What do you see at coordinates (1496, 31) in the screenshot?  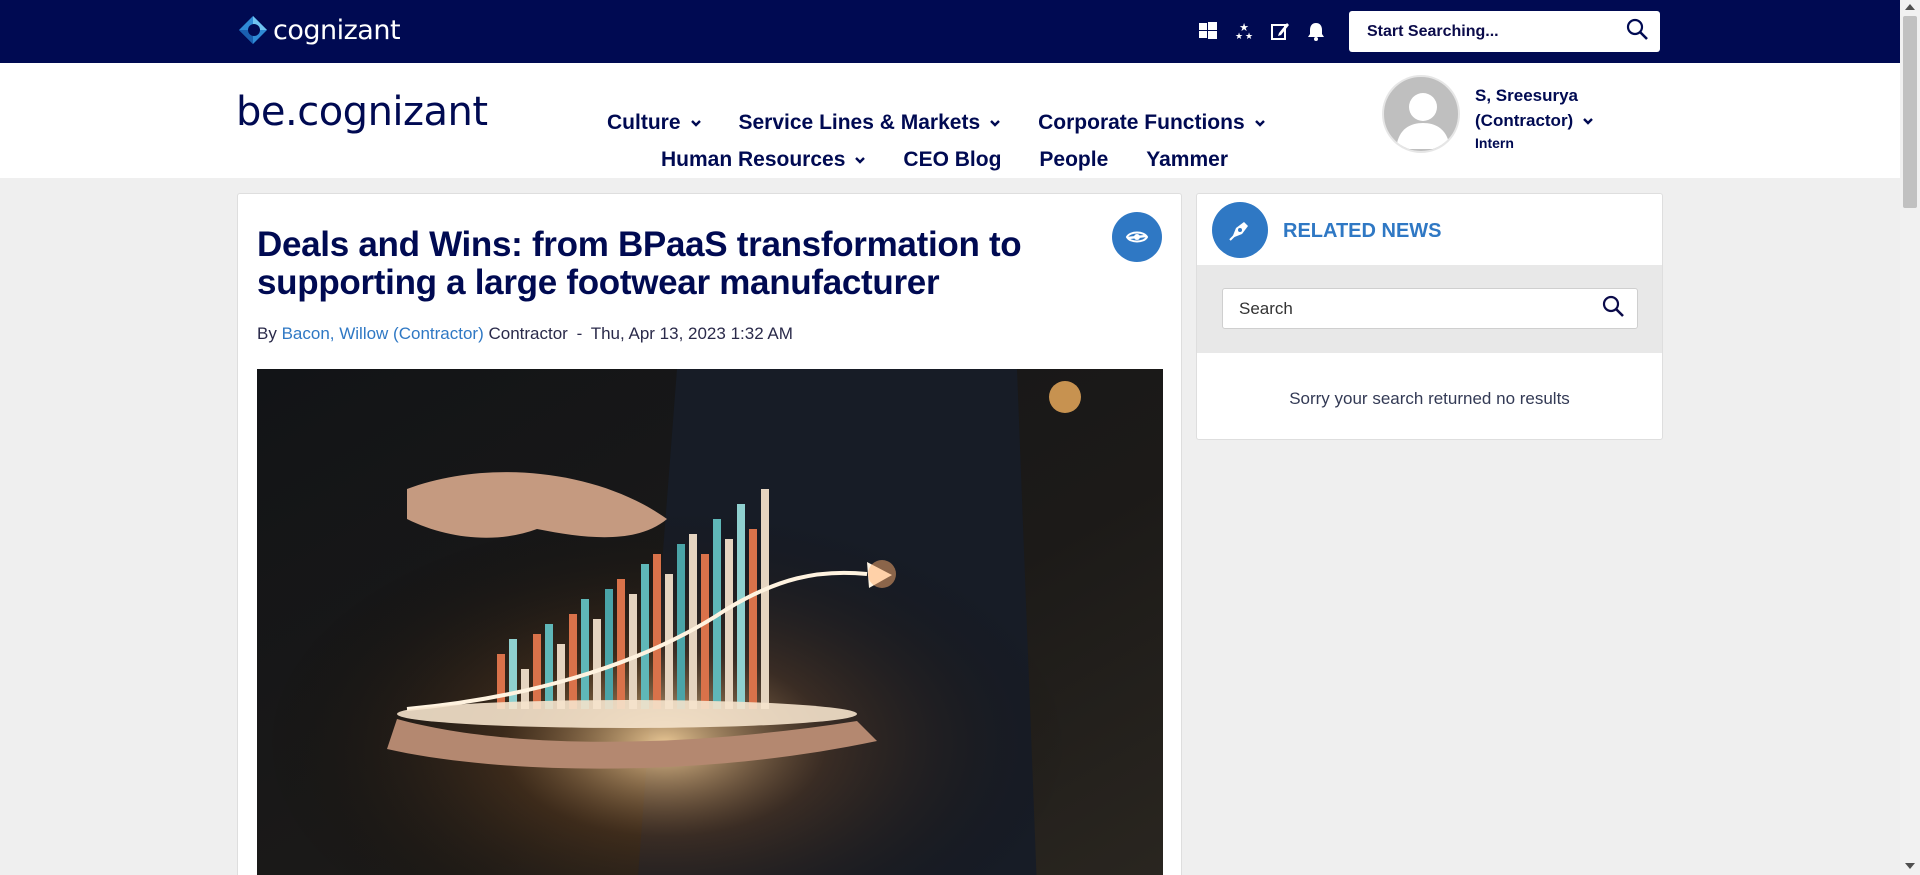 I see `global-search-input` at bounding box center [1496, 31].